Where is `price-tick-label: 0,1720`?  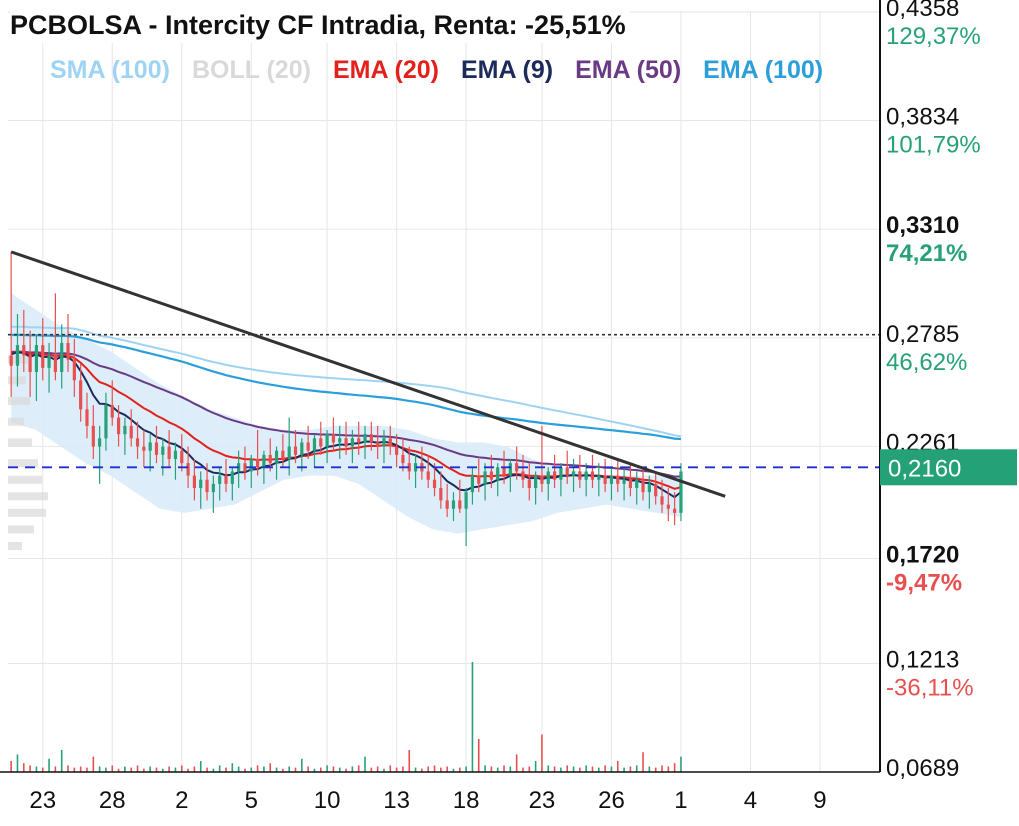
price-tick-label: 0,1720 is located at coordinates (922, 554).